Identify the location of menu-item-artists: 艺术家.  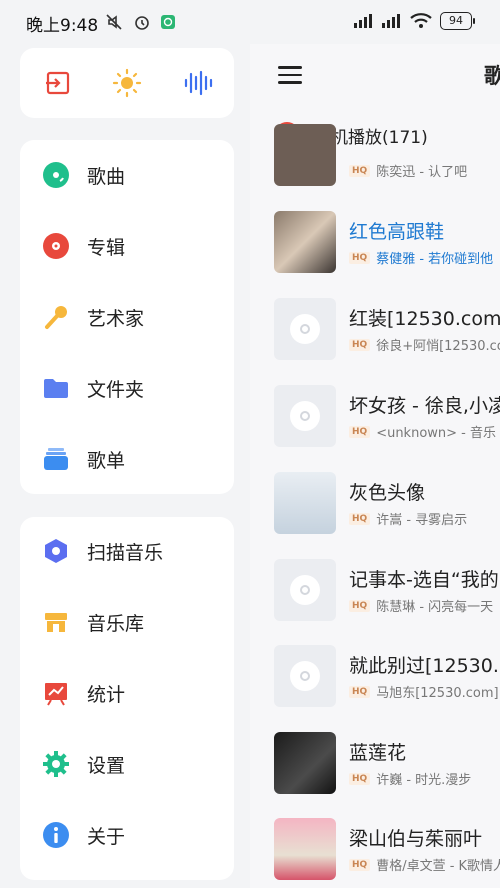
(127, 317).